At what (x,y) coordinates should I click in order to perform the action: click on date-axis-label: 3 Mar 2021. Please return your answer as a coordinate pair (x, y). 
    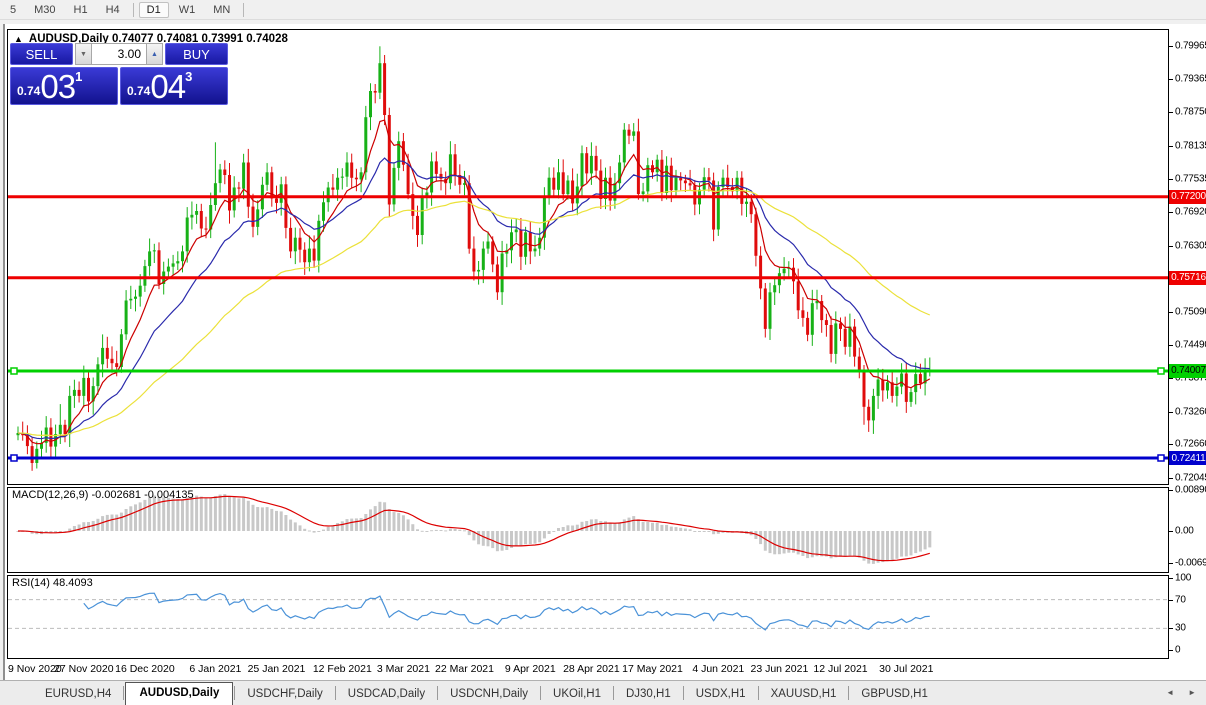
    Looking at the image, I should click on (403, 669).